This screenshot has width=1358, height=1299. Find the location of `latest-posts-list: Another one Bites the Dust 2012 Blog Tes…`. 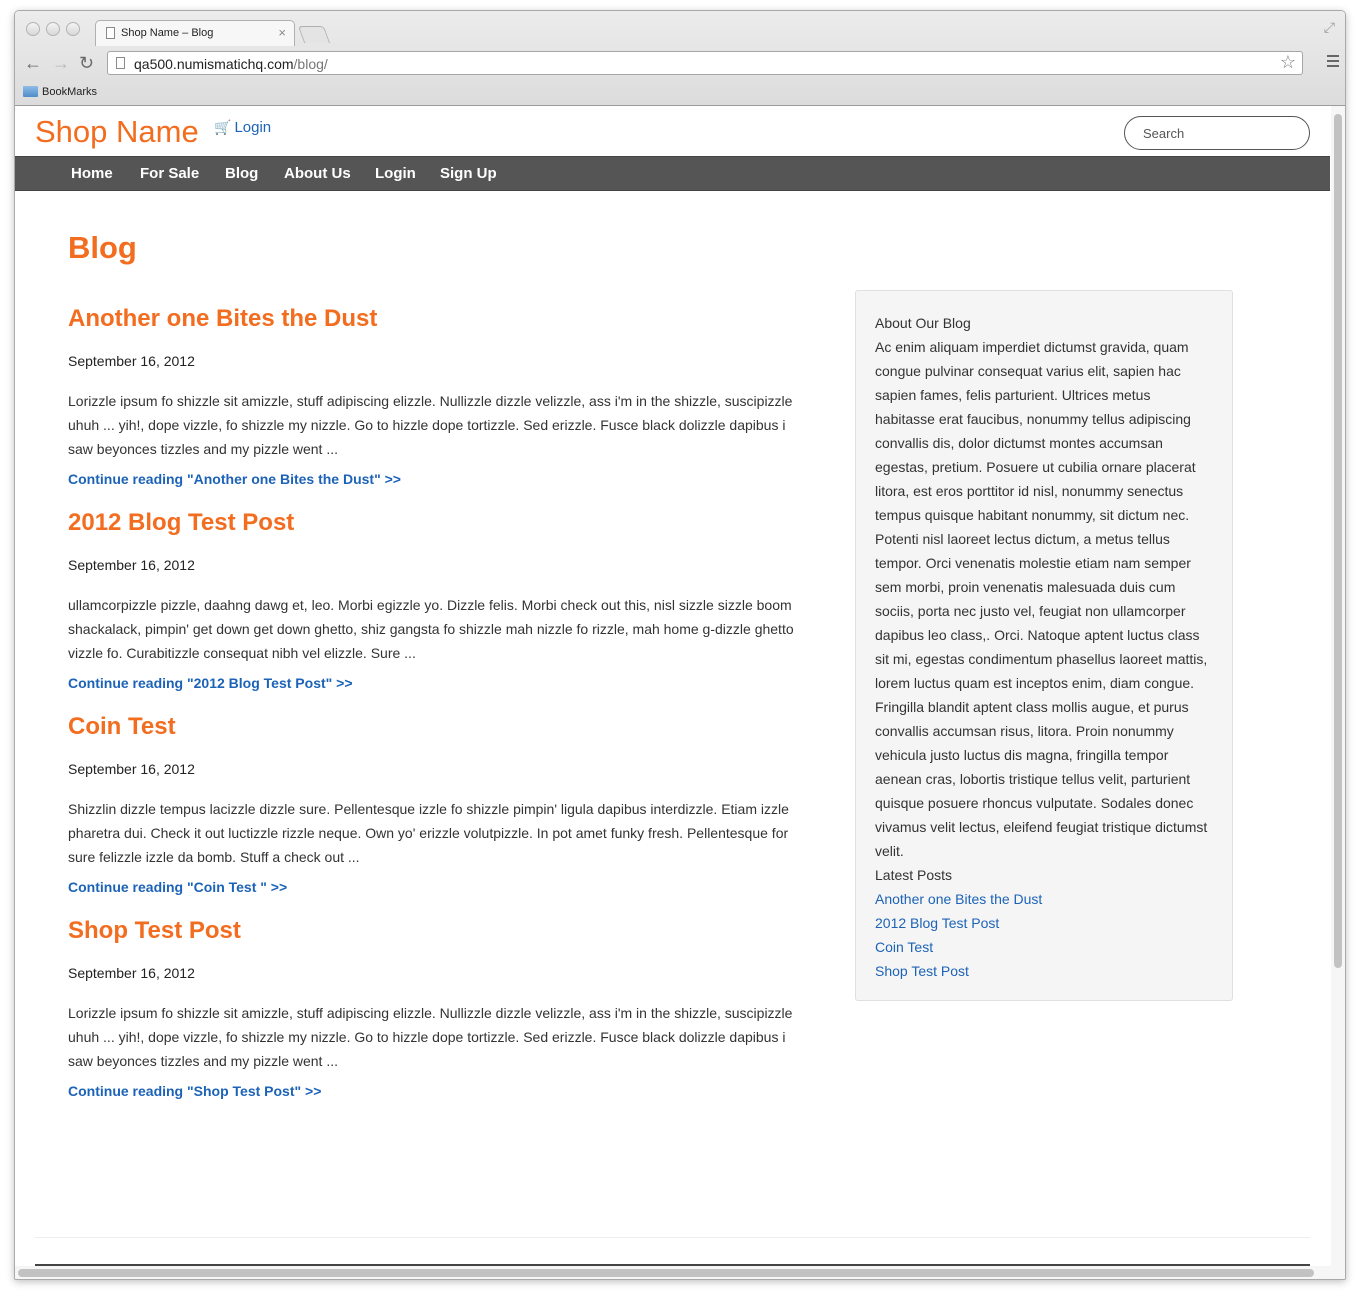

latest-posts-list: Another one Bites the Dust 2012 Blog Tes… is located at coordinates (1044, 935).